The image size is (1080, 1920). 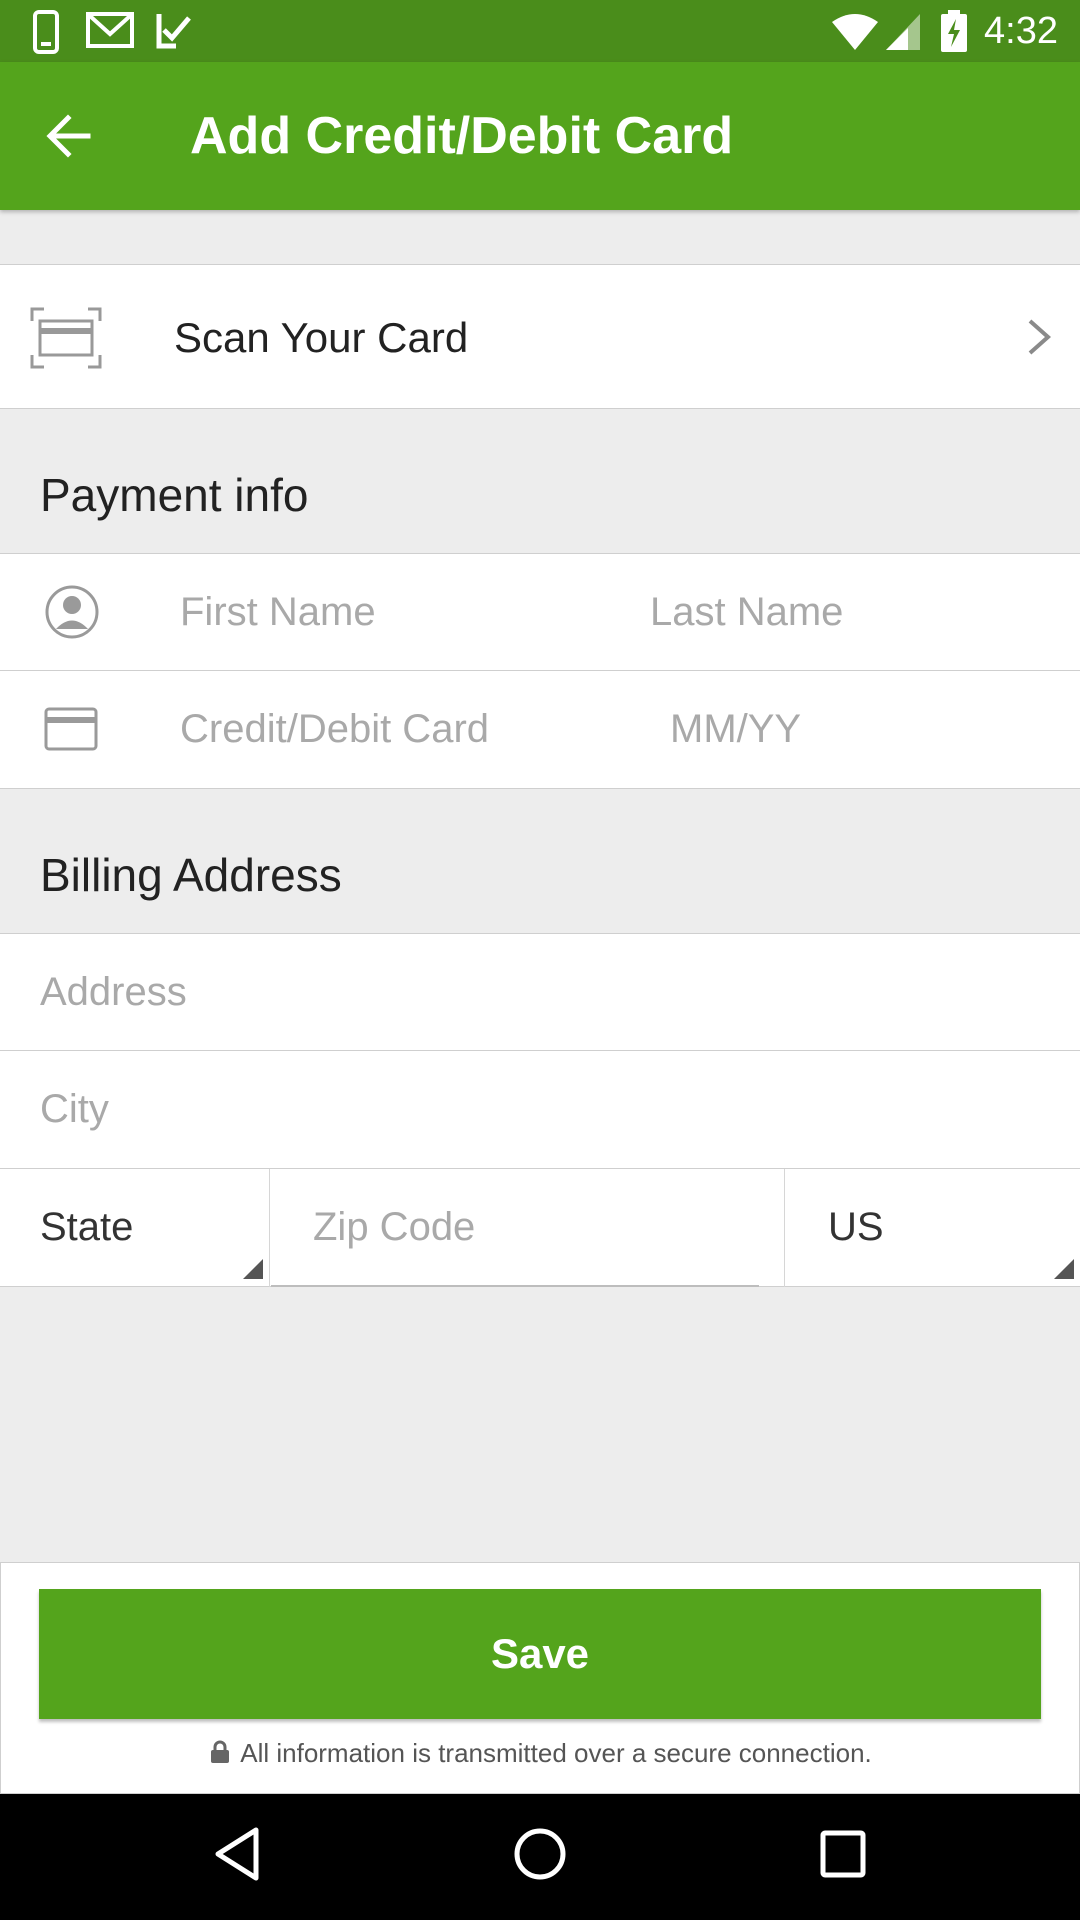 What do you see at coordinates (113, 992) in the screenshot?
I see `address-input: Address` at bounding box center [113, 992].